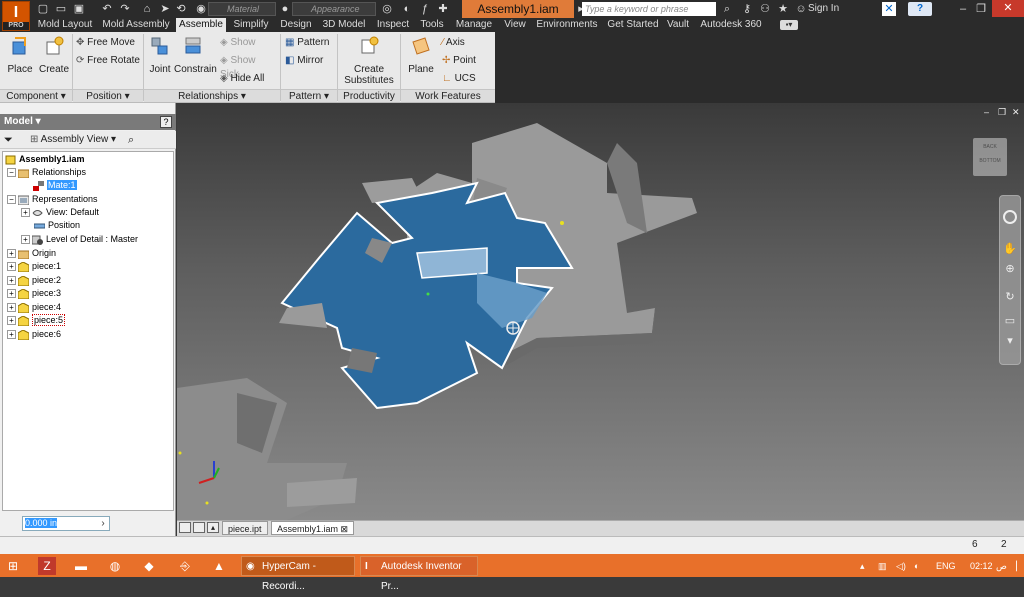 The height and width of the screenshot is (597, 1024). What do you see at coordinates (16, 16) in the screenshot?
I see `application-menu-button: I PRO` at bounding box center [16, 16].